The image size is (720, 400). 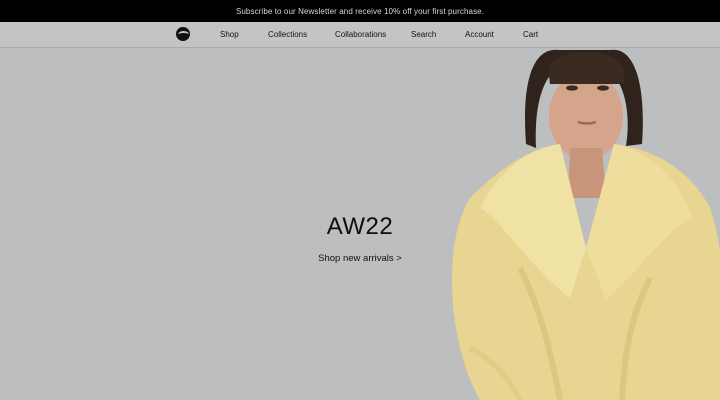 What do you see at coordinates (360, 258) in the screenshot?
I see `shop-new-arrivals-link: Shop new arrivals >` at bounding box center [360, 258].